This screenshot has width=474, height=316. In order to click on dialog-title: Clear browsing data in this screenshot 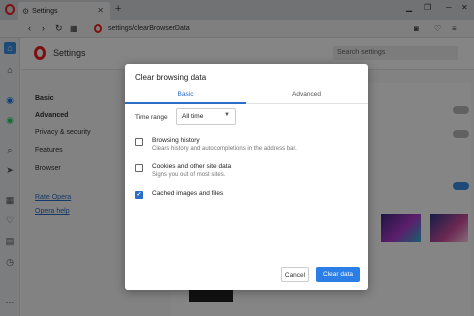, I will do `click(171, 77)`.